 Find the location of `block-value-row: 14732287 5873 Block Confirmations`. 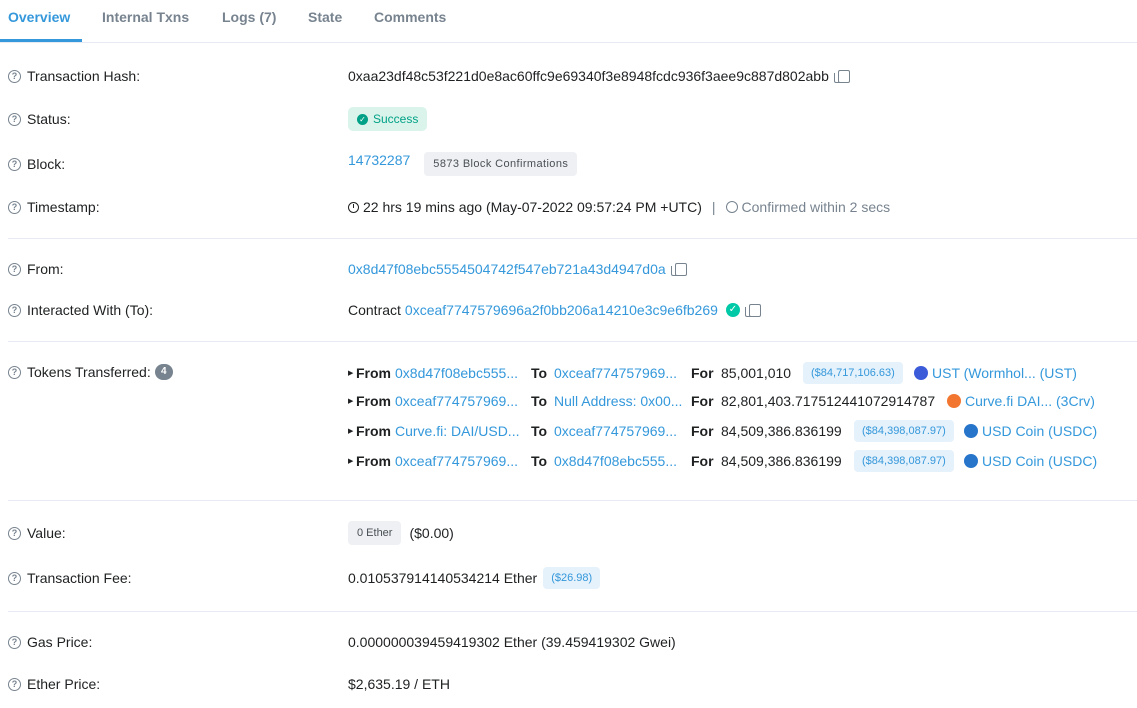

block-value-row: 14732287 5873 Block Confirmations is located at coordinates (463, 164).